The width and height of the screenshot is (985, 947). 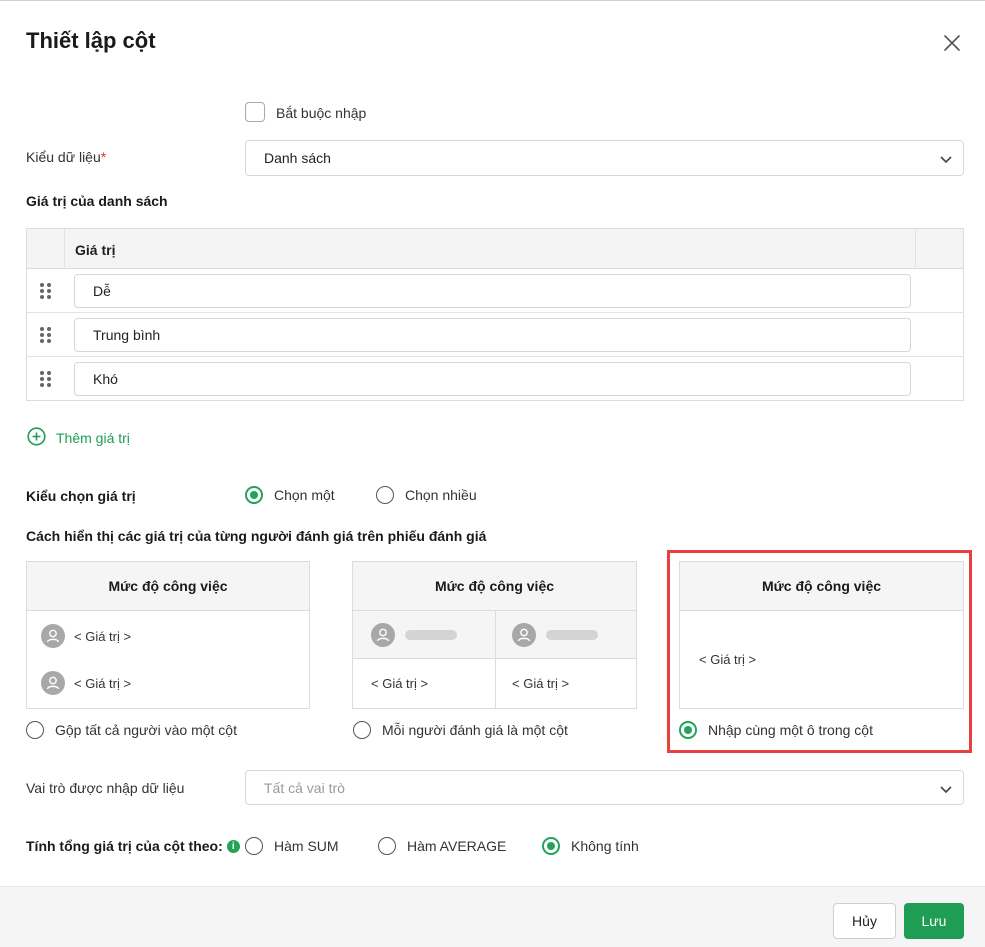 I want to click on selected-option-highlight, so click(x=819, y=651).